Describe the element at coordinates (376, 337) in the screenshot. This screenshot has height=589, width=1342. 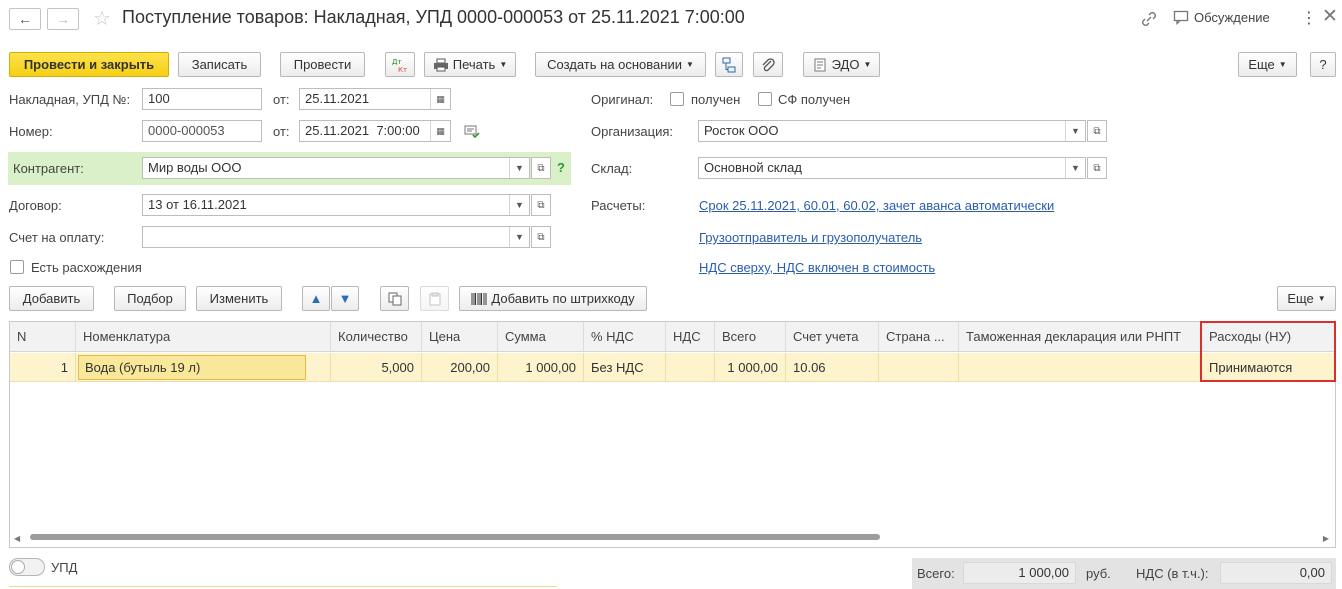
I see `column-quantity: Количество` at that location.